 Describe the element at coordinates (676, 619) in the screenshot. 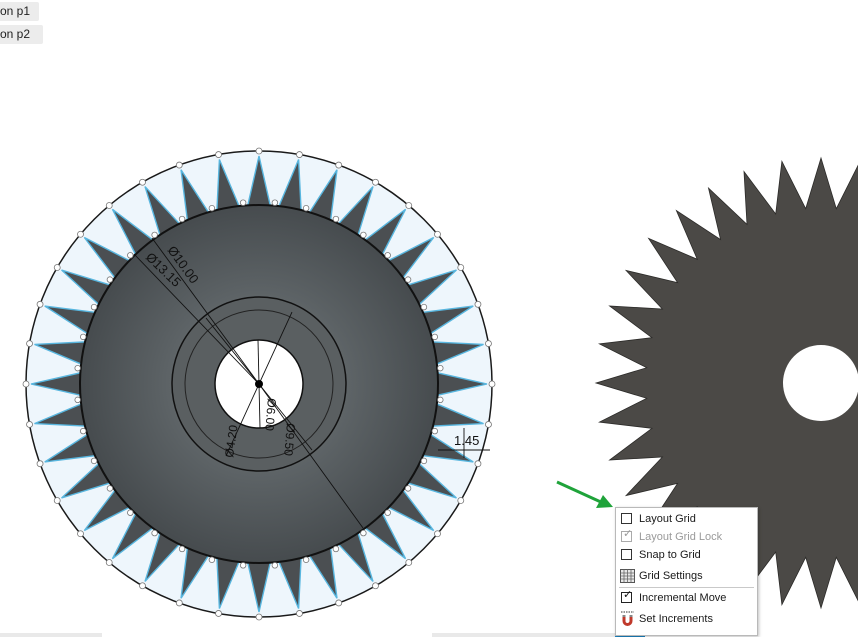

I see `menu-label: Set Increments` at that location.